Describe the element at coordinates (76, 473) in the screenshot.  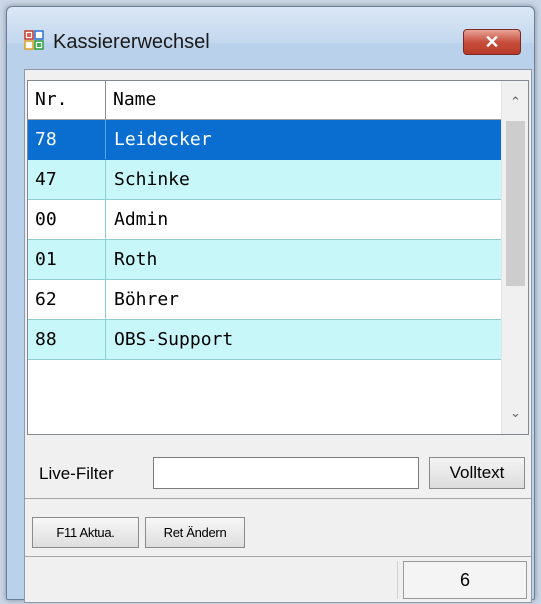
I see `live-filter-label: Live-Filter` at that location.